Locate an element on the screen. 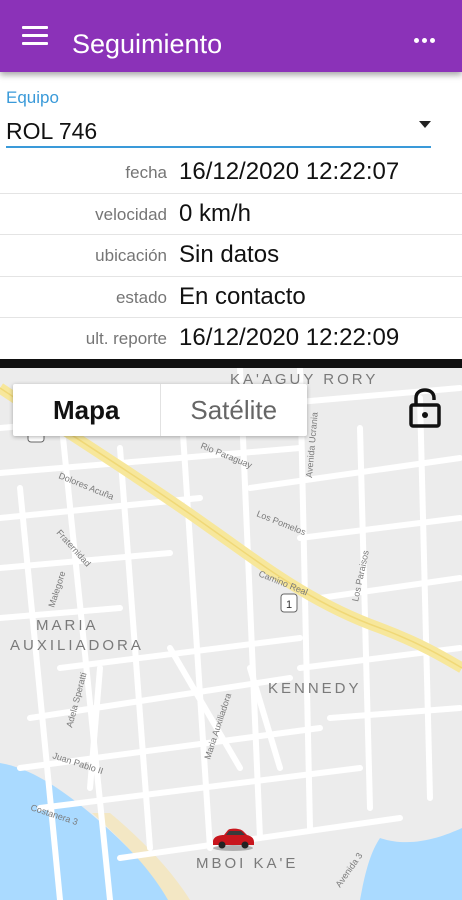  water-area is located at coordinates (411, 864).